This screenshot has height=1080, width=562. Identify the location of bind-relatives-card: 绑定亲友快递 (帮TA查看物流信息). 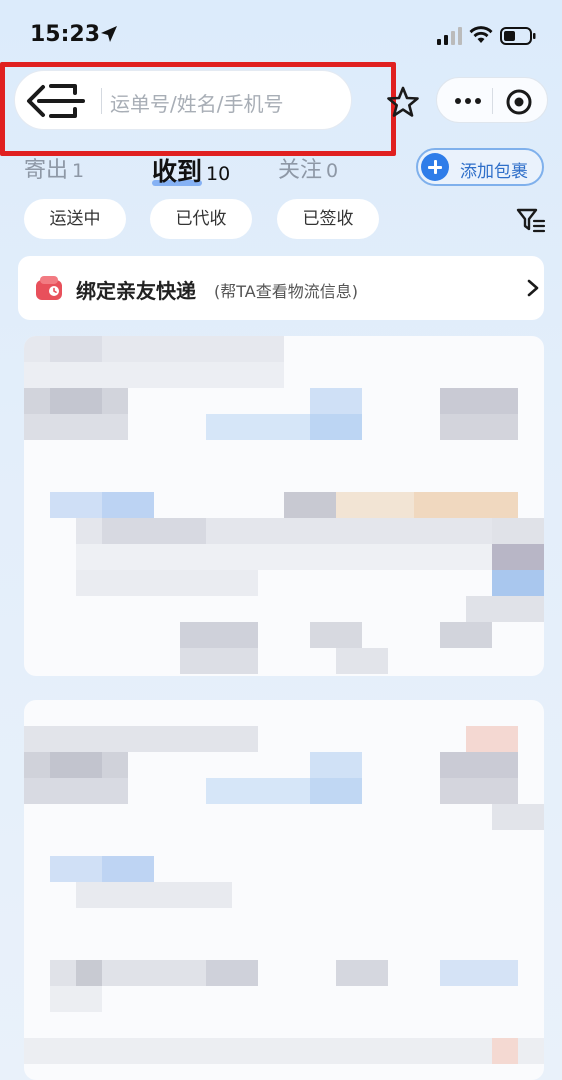
(281, 288).